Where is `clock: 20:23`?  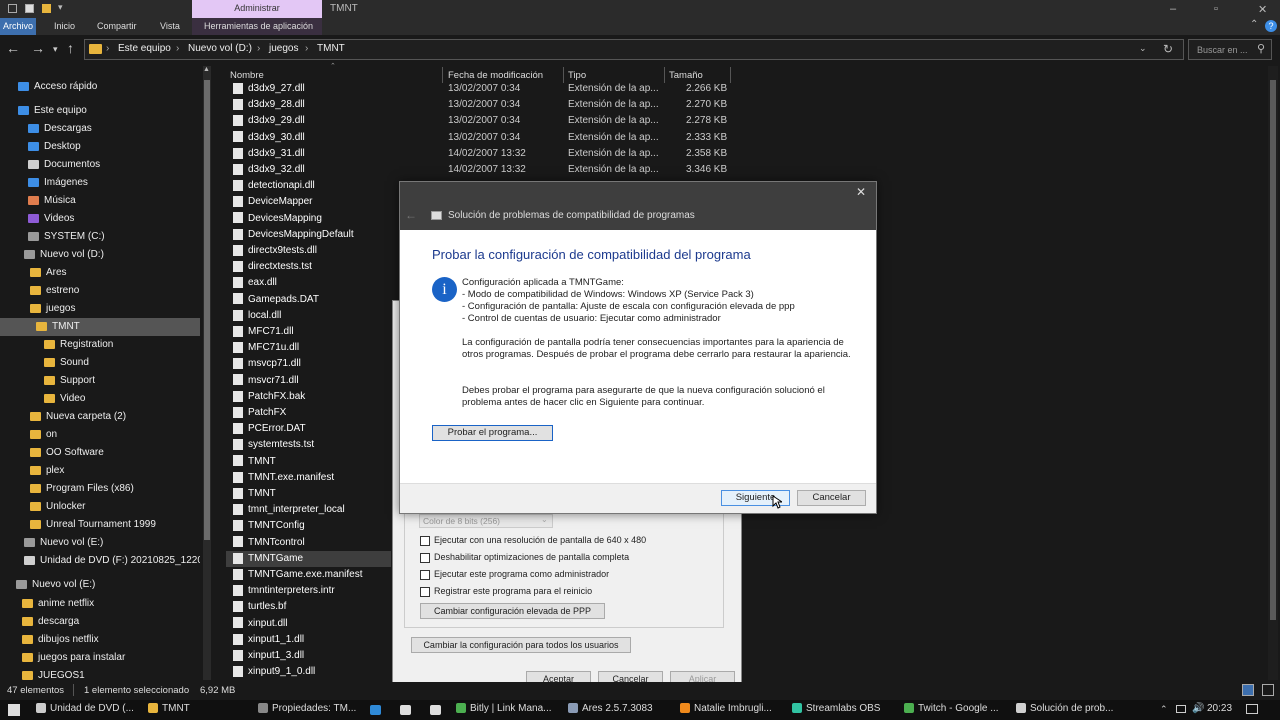
clock: 20:23 is located at coordinates (1219, 708).